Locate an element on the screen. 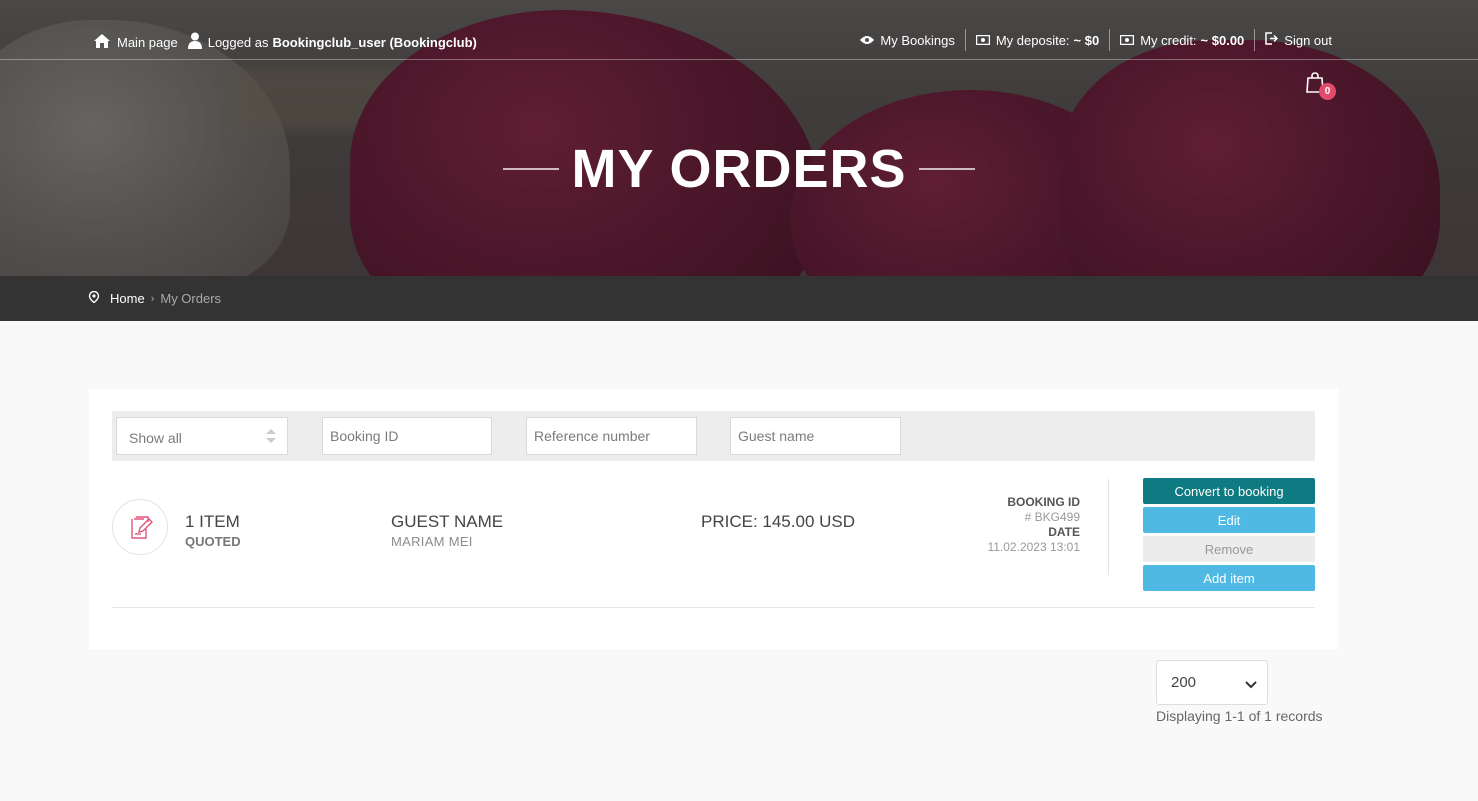 This screenshot has width=1478, height=801. filters-bar: Show all is located at coordinates (713, 436).